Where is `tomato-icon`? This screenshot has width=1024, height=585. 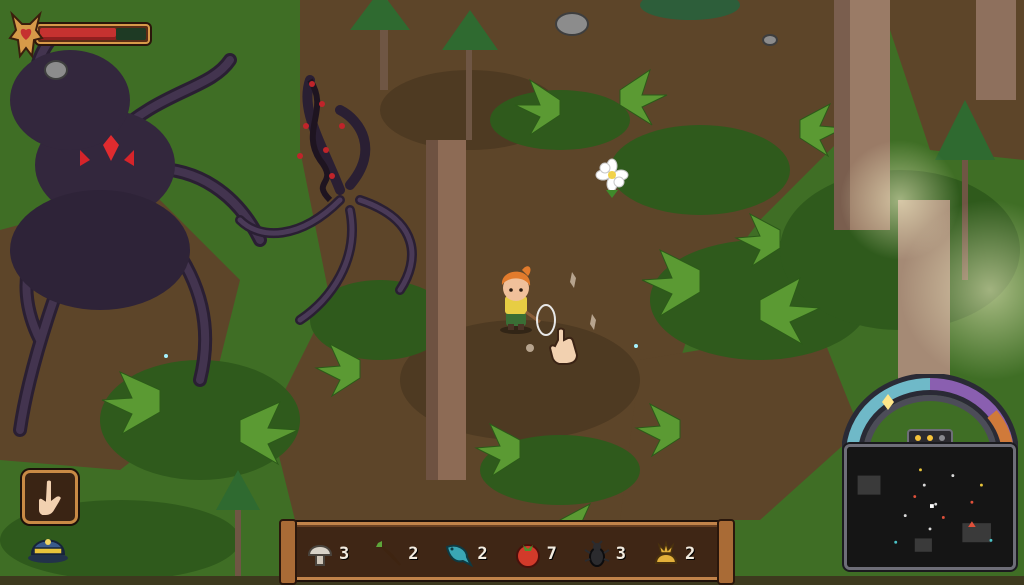
tomato-icon is located at coordinates (527, 556).